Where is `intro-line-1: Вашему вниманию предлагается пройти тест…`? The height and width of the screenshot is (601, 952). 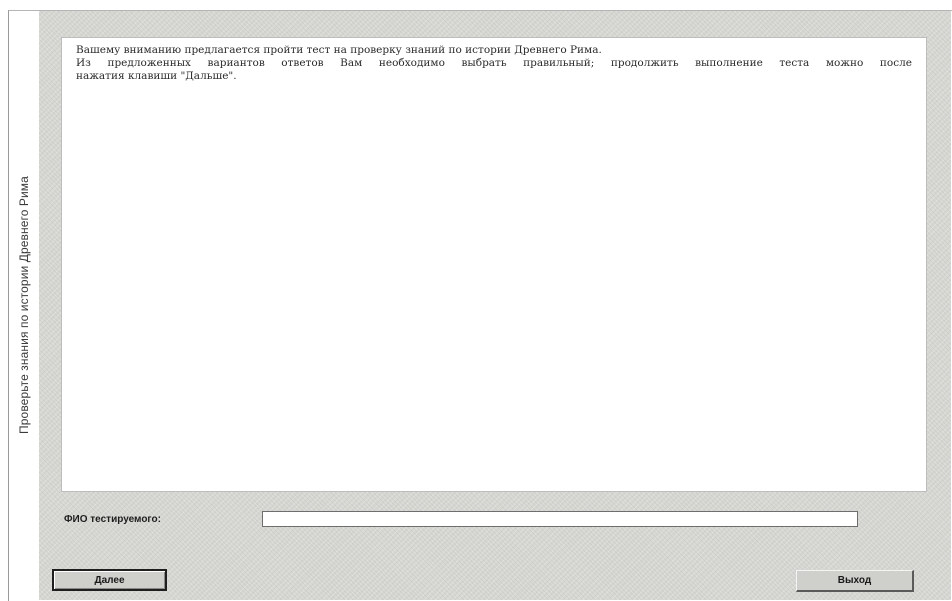
intro-line-1: Вашему вниманию предлагается пройти тест… is located at coordinates (339, 50).